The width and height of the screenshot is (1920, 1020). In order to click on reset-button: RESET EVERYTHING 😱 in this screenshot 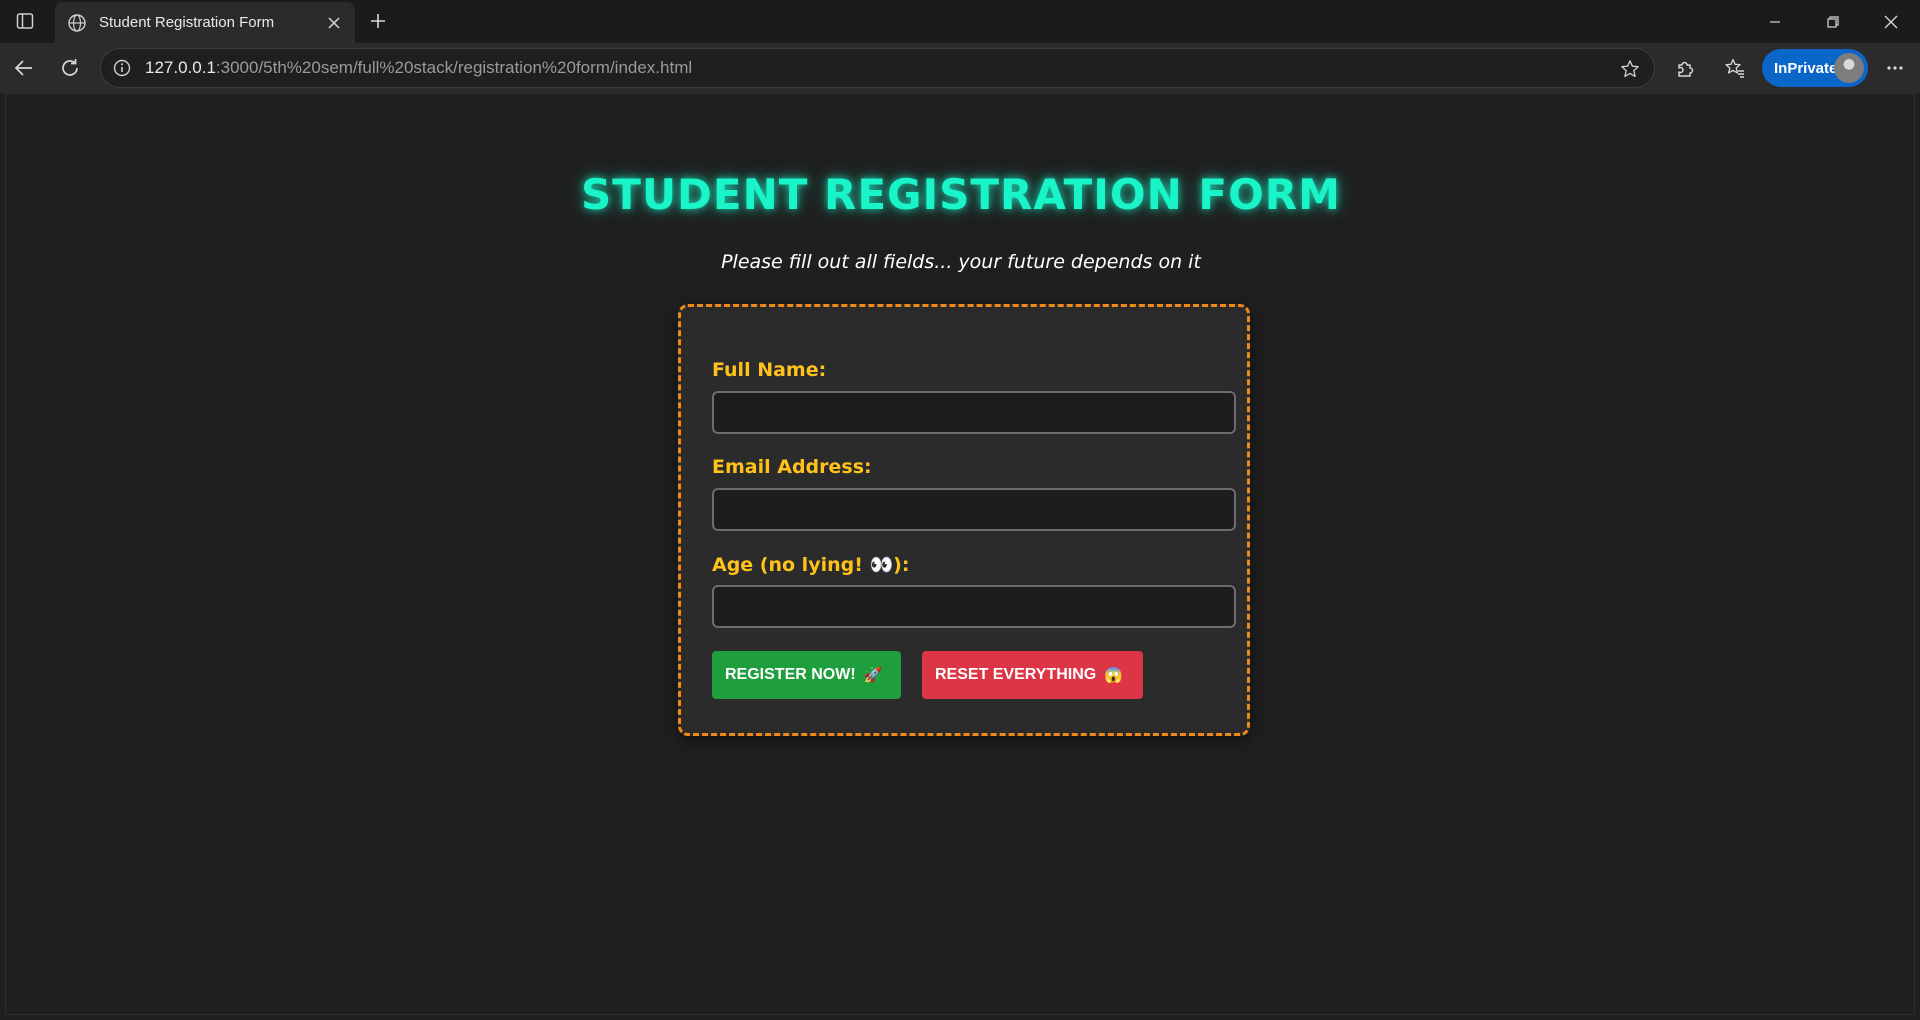, I will do `click(1032, 675)`.